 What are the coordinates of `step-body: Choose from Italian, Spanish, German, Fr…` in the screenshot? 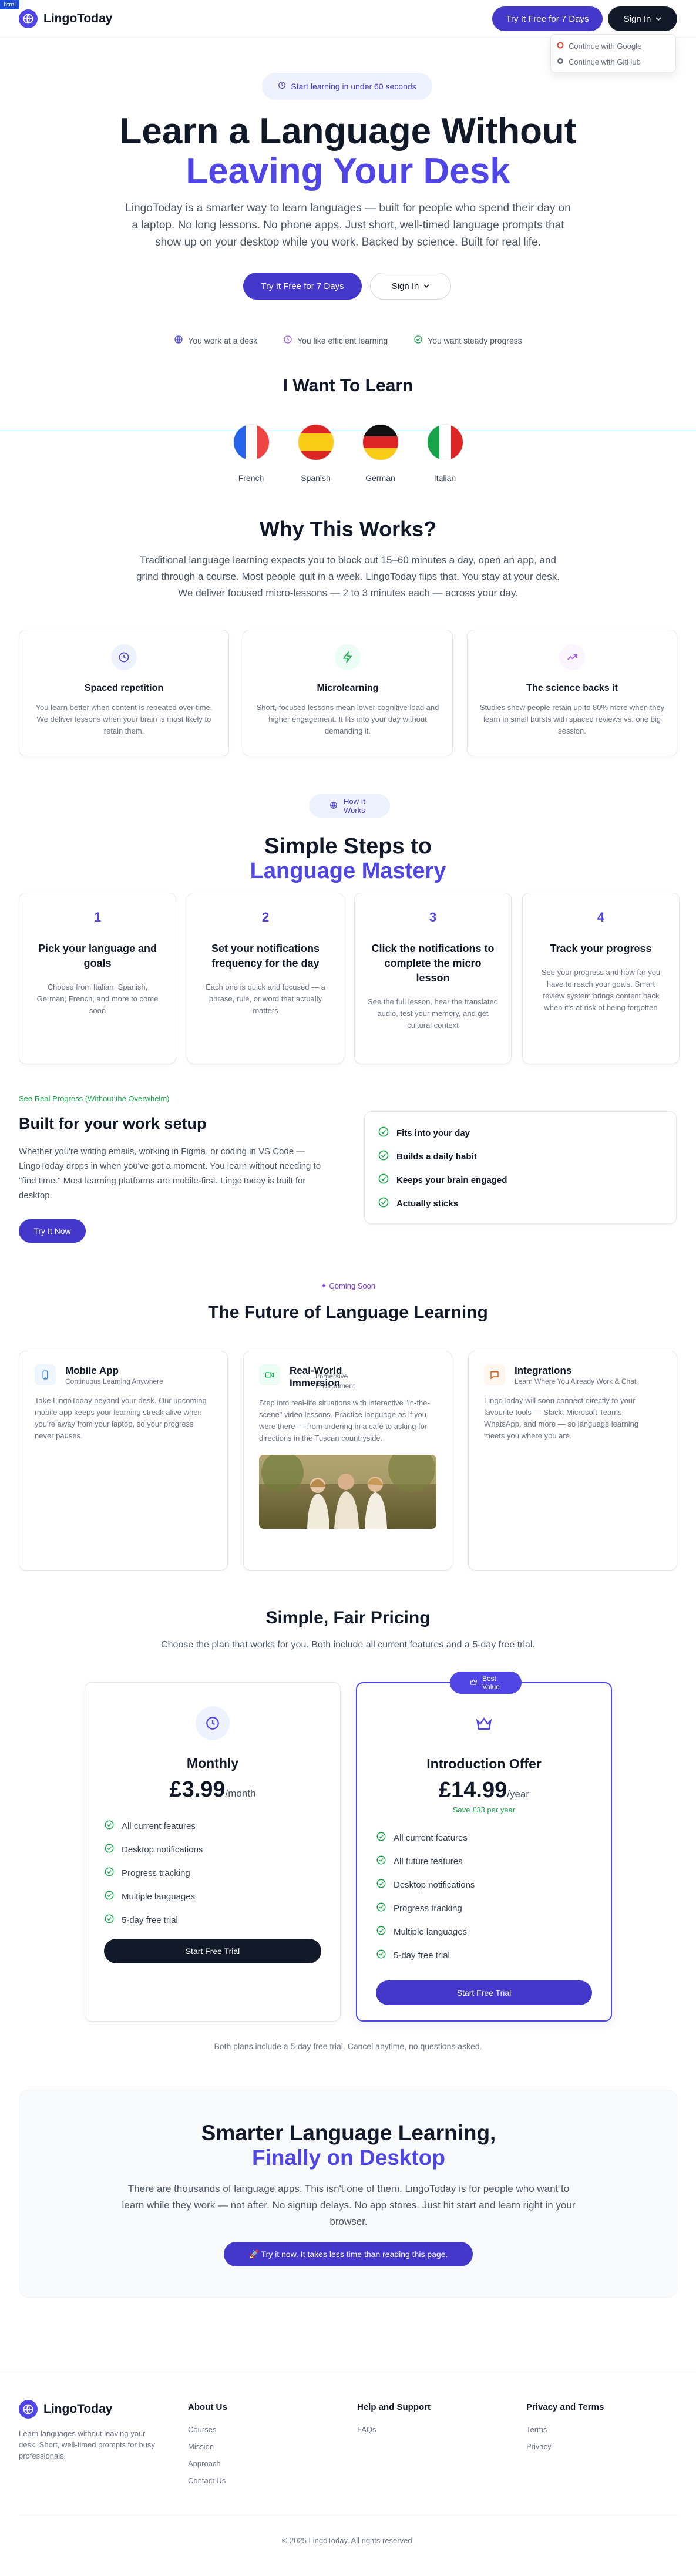 It's located at (98, 999).